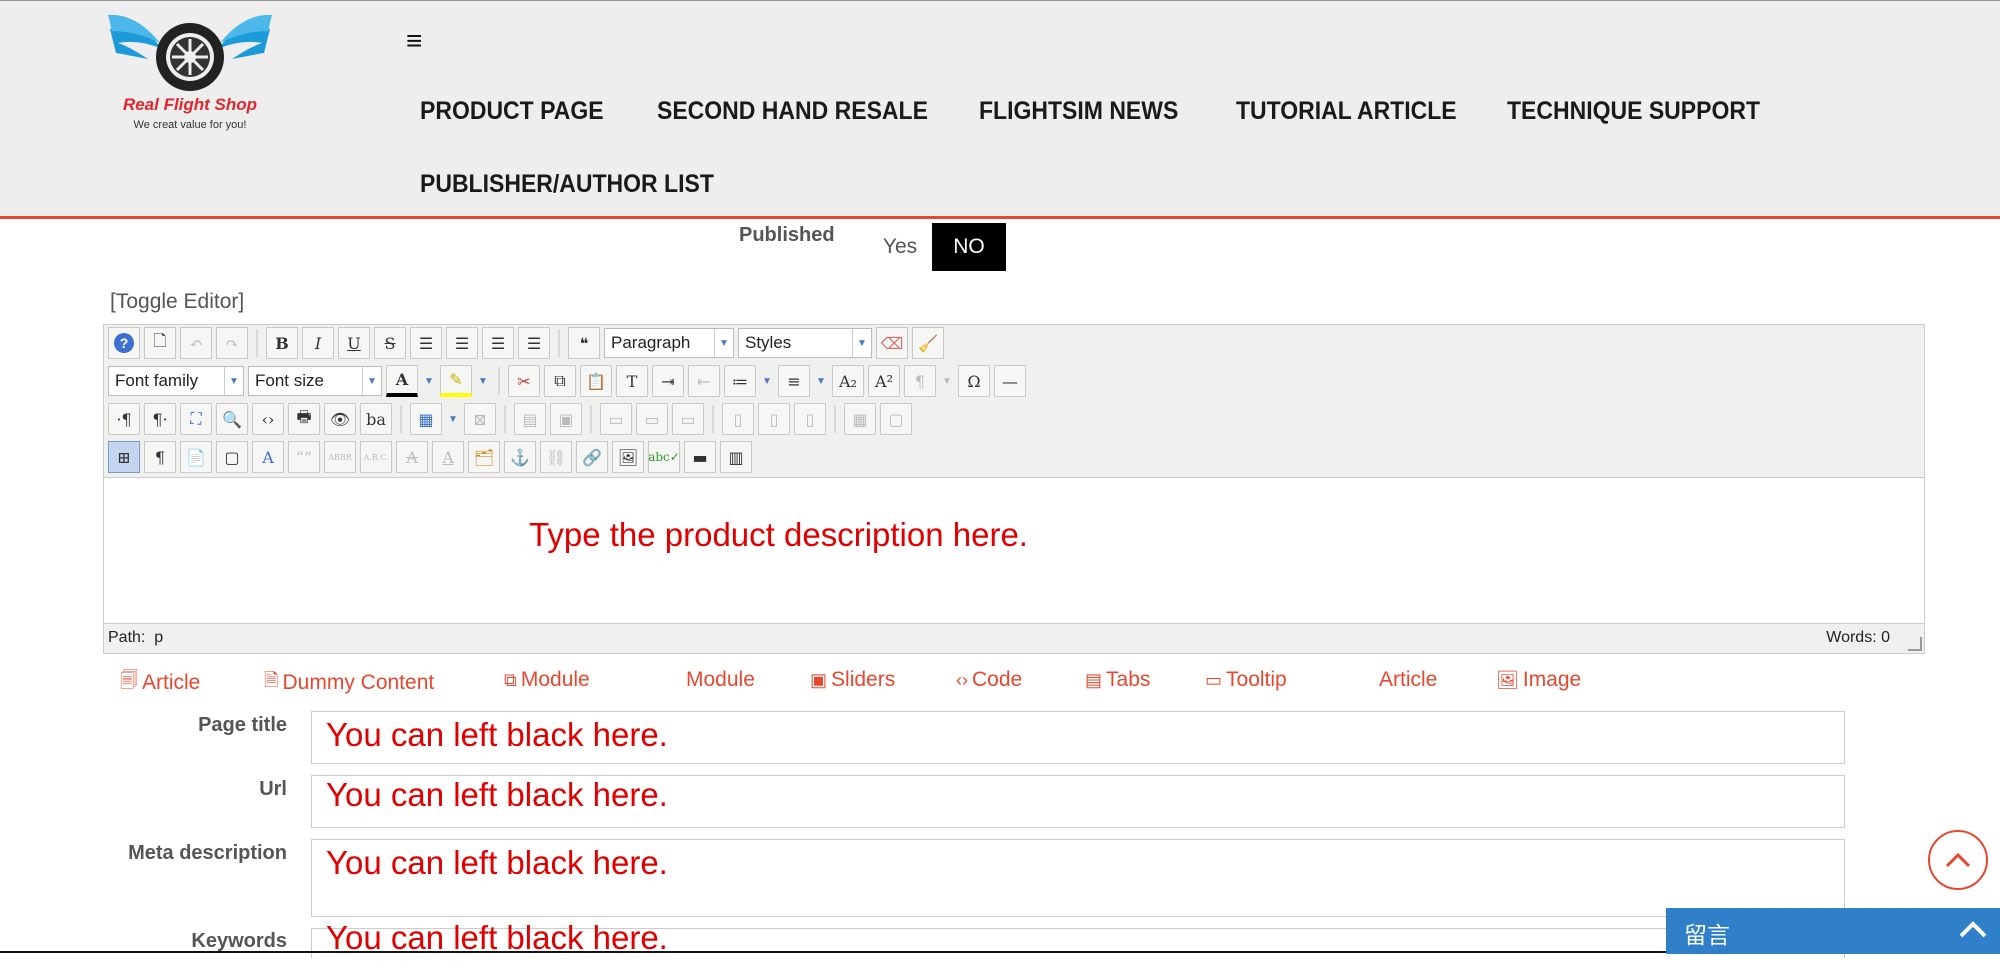 This screenshot has width=2000, height=980. I want to click on preview-icon: 🔍, so click(232, 419).